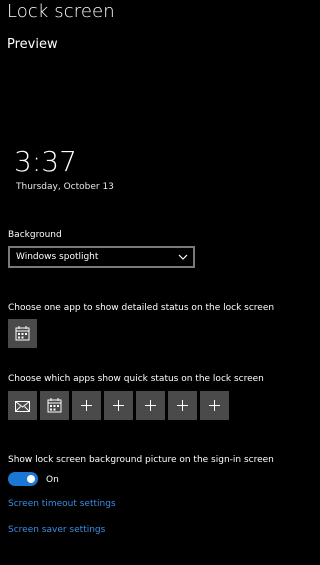  Describe the element at coordinates (101, 257) in the screenshot. I see `background-dropdown: Windows spotlight` at that location.